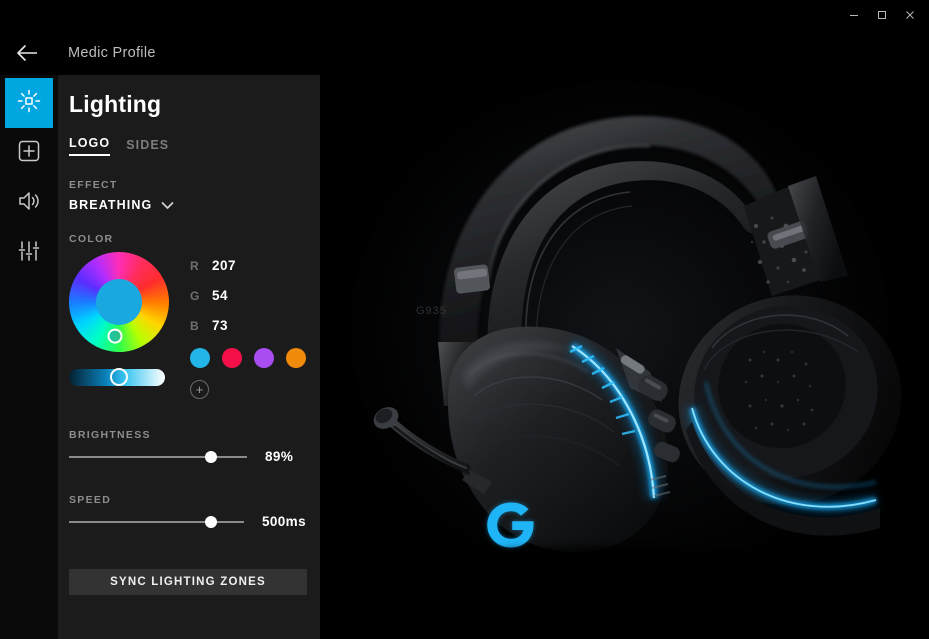 This screenshot has height=639, width=929. I want to click on plus-square-icon, so click(29, 153).